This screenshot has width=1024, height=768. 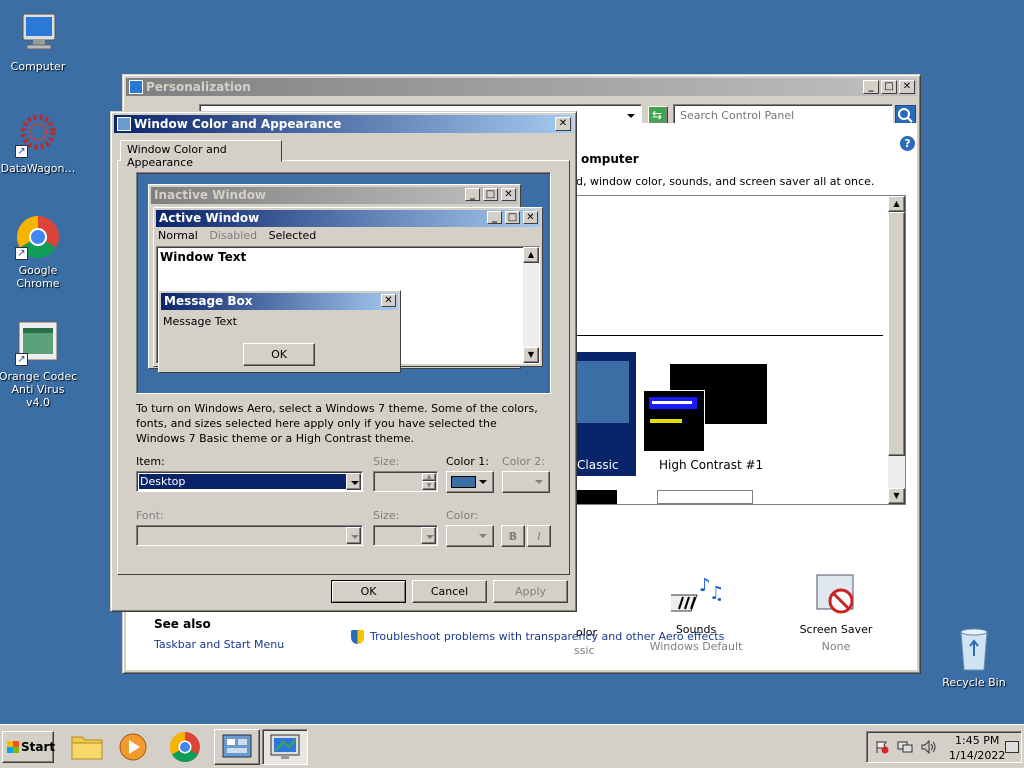 I want to click on desktop-icon-chrome: ↗ Google Chrome, so click(x=39, y=252).